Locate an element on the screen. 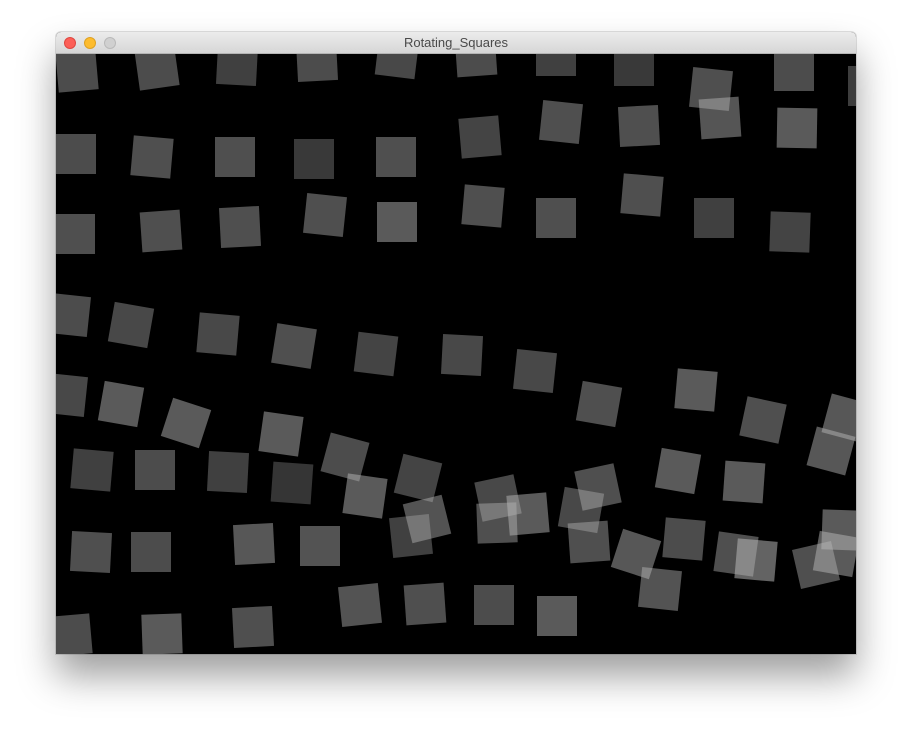 The height and width of the screenshot is (734, 912). window-title: Rotating_Squares is located at coordinates (456, 42).